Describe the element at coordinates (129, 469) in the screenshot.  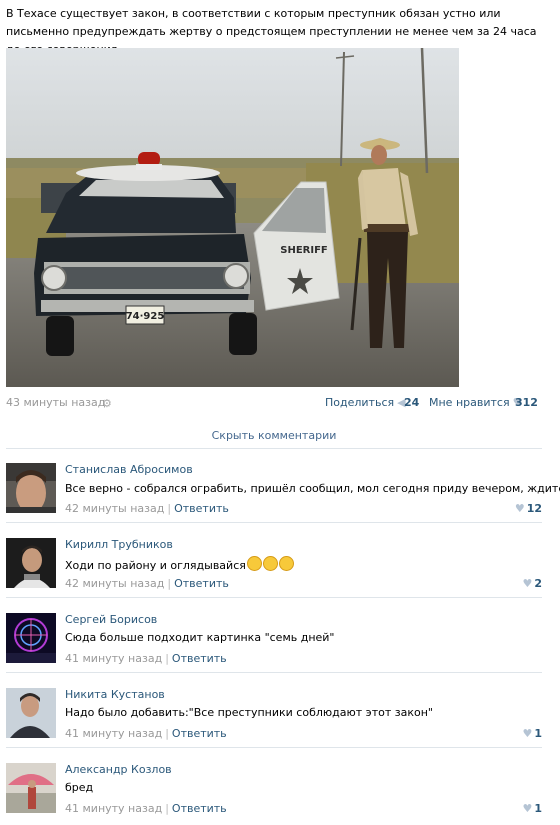
I see `comment-author: Станислав Абросимов` at that location.